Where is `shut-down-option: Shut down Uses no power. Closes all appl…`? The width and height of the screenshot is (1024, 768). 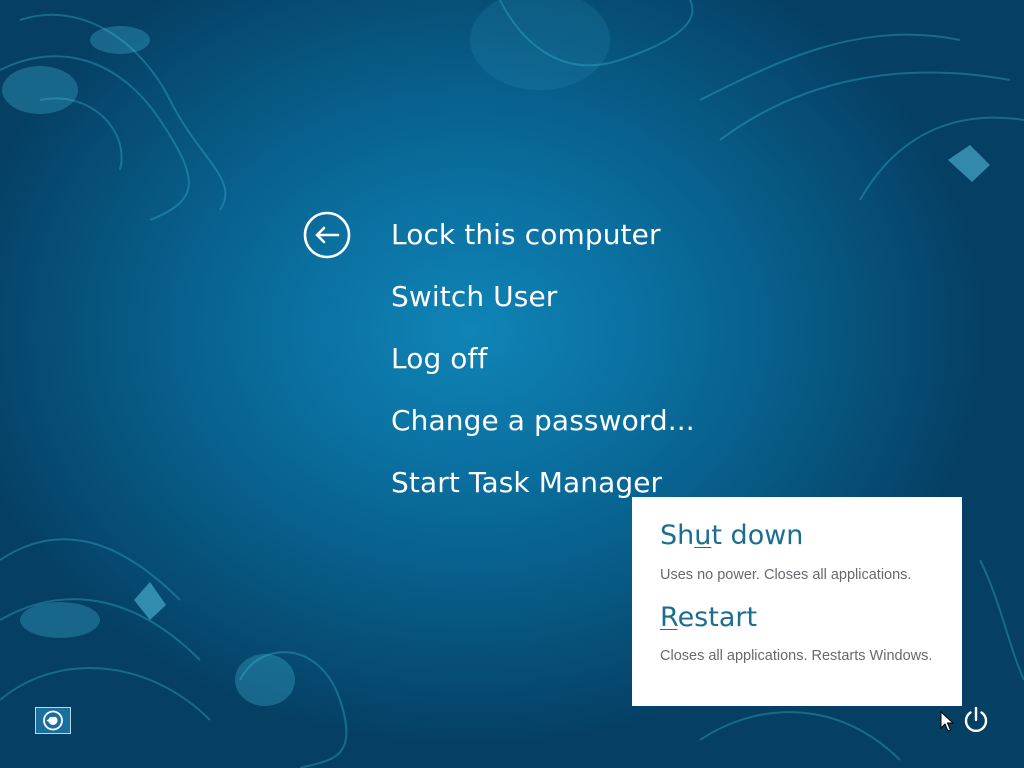
shut-down-option: Shut down Uses no power. Closes all appl… is located at coordinates (802, 553).